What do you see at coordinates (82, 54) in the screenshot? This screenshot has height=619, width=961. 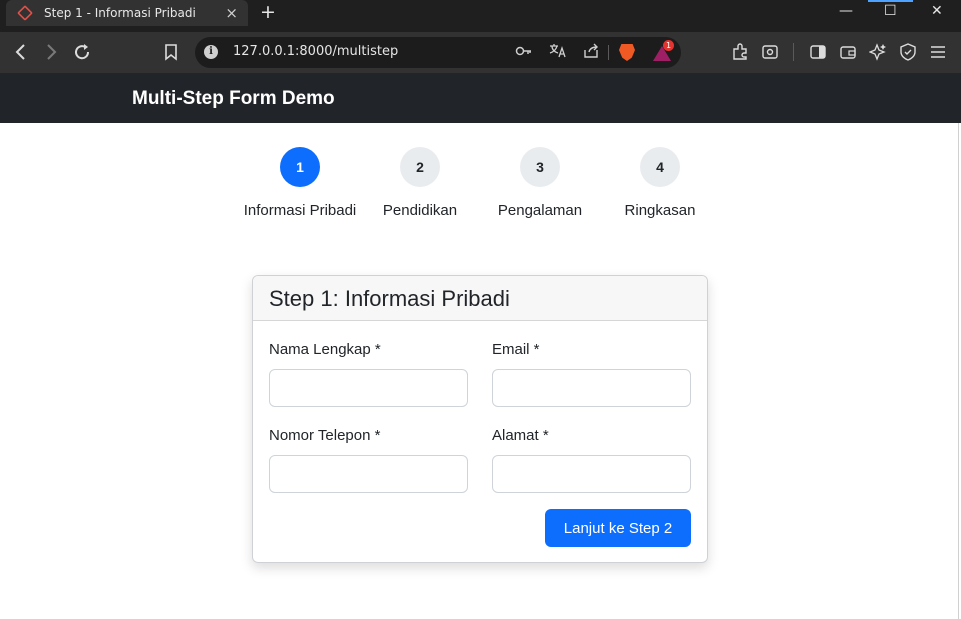 I see `reload-icon` at bounding box center [82, 54].